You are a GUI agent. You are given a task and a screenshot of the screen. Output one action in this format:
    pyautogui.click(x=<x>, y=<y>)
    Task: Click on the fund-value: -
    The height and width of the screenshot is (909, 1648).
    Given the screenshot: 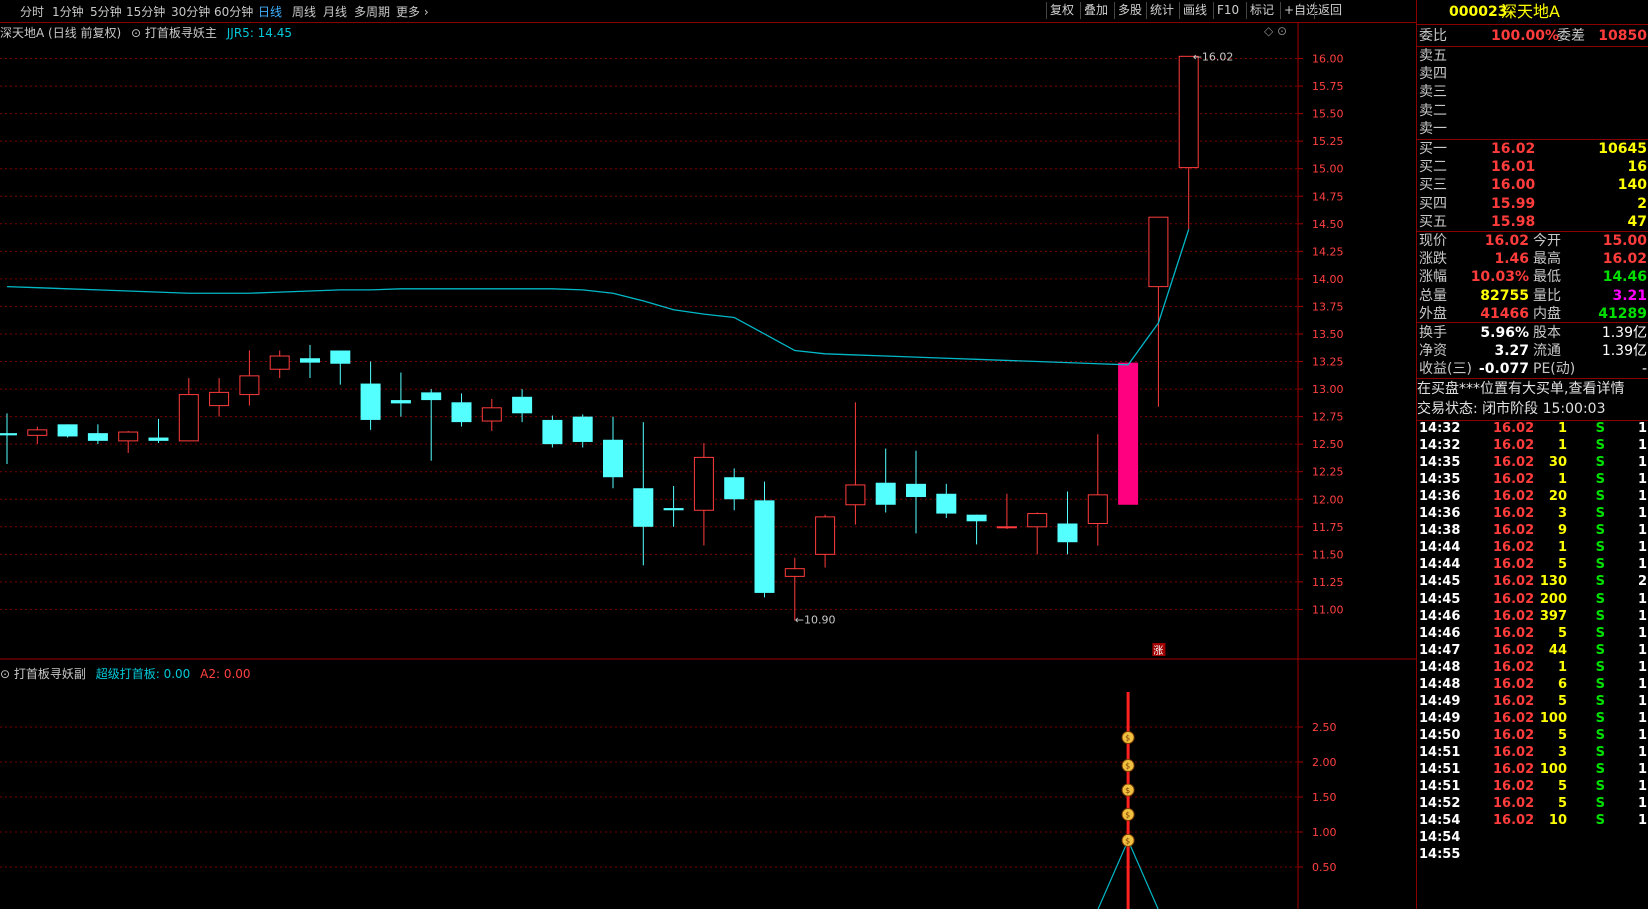 What is the action you would take?
    pyautogui.click(x=1644, y=369)
    